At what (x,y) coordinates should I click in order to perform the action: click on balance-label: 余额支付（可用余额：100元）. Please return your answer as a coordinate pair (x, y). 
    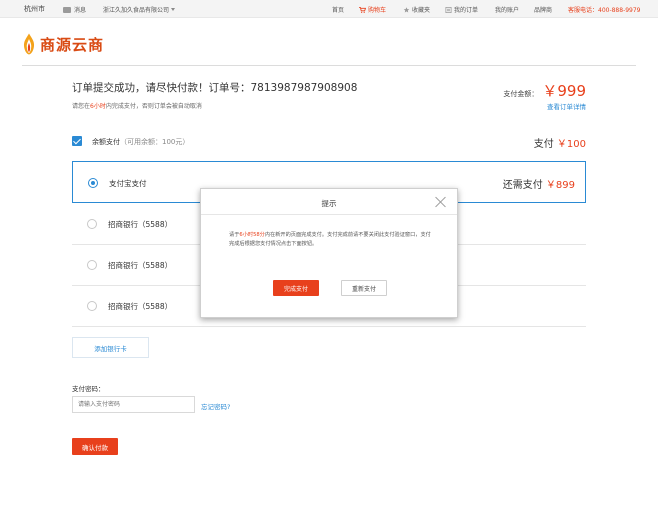
    Looking at the image, I should click on (140, 142).